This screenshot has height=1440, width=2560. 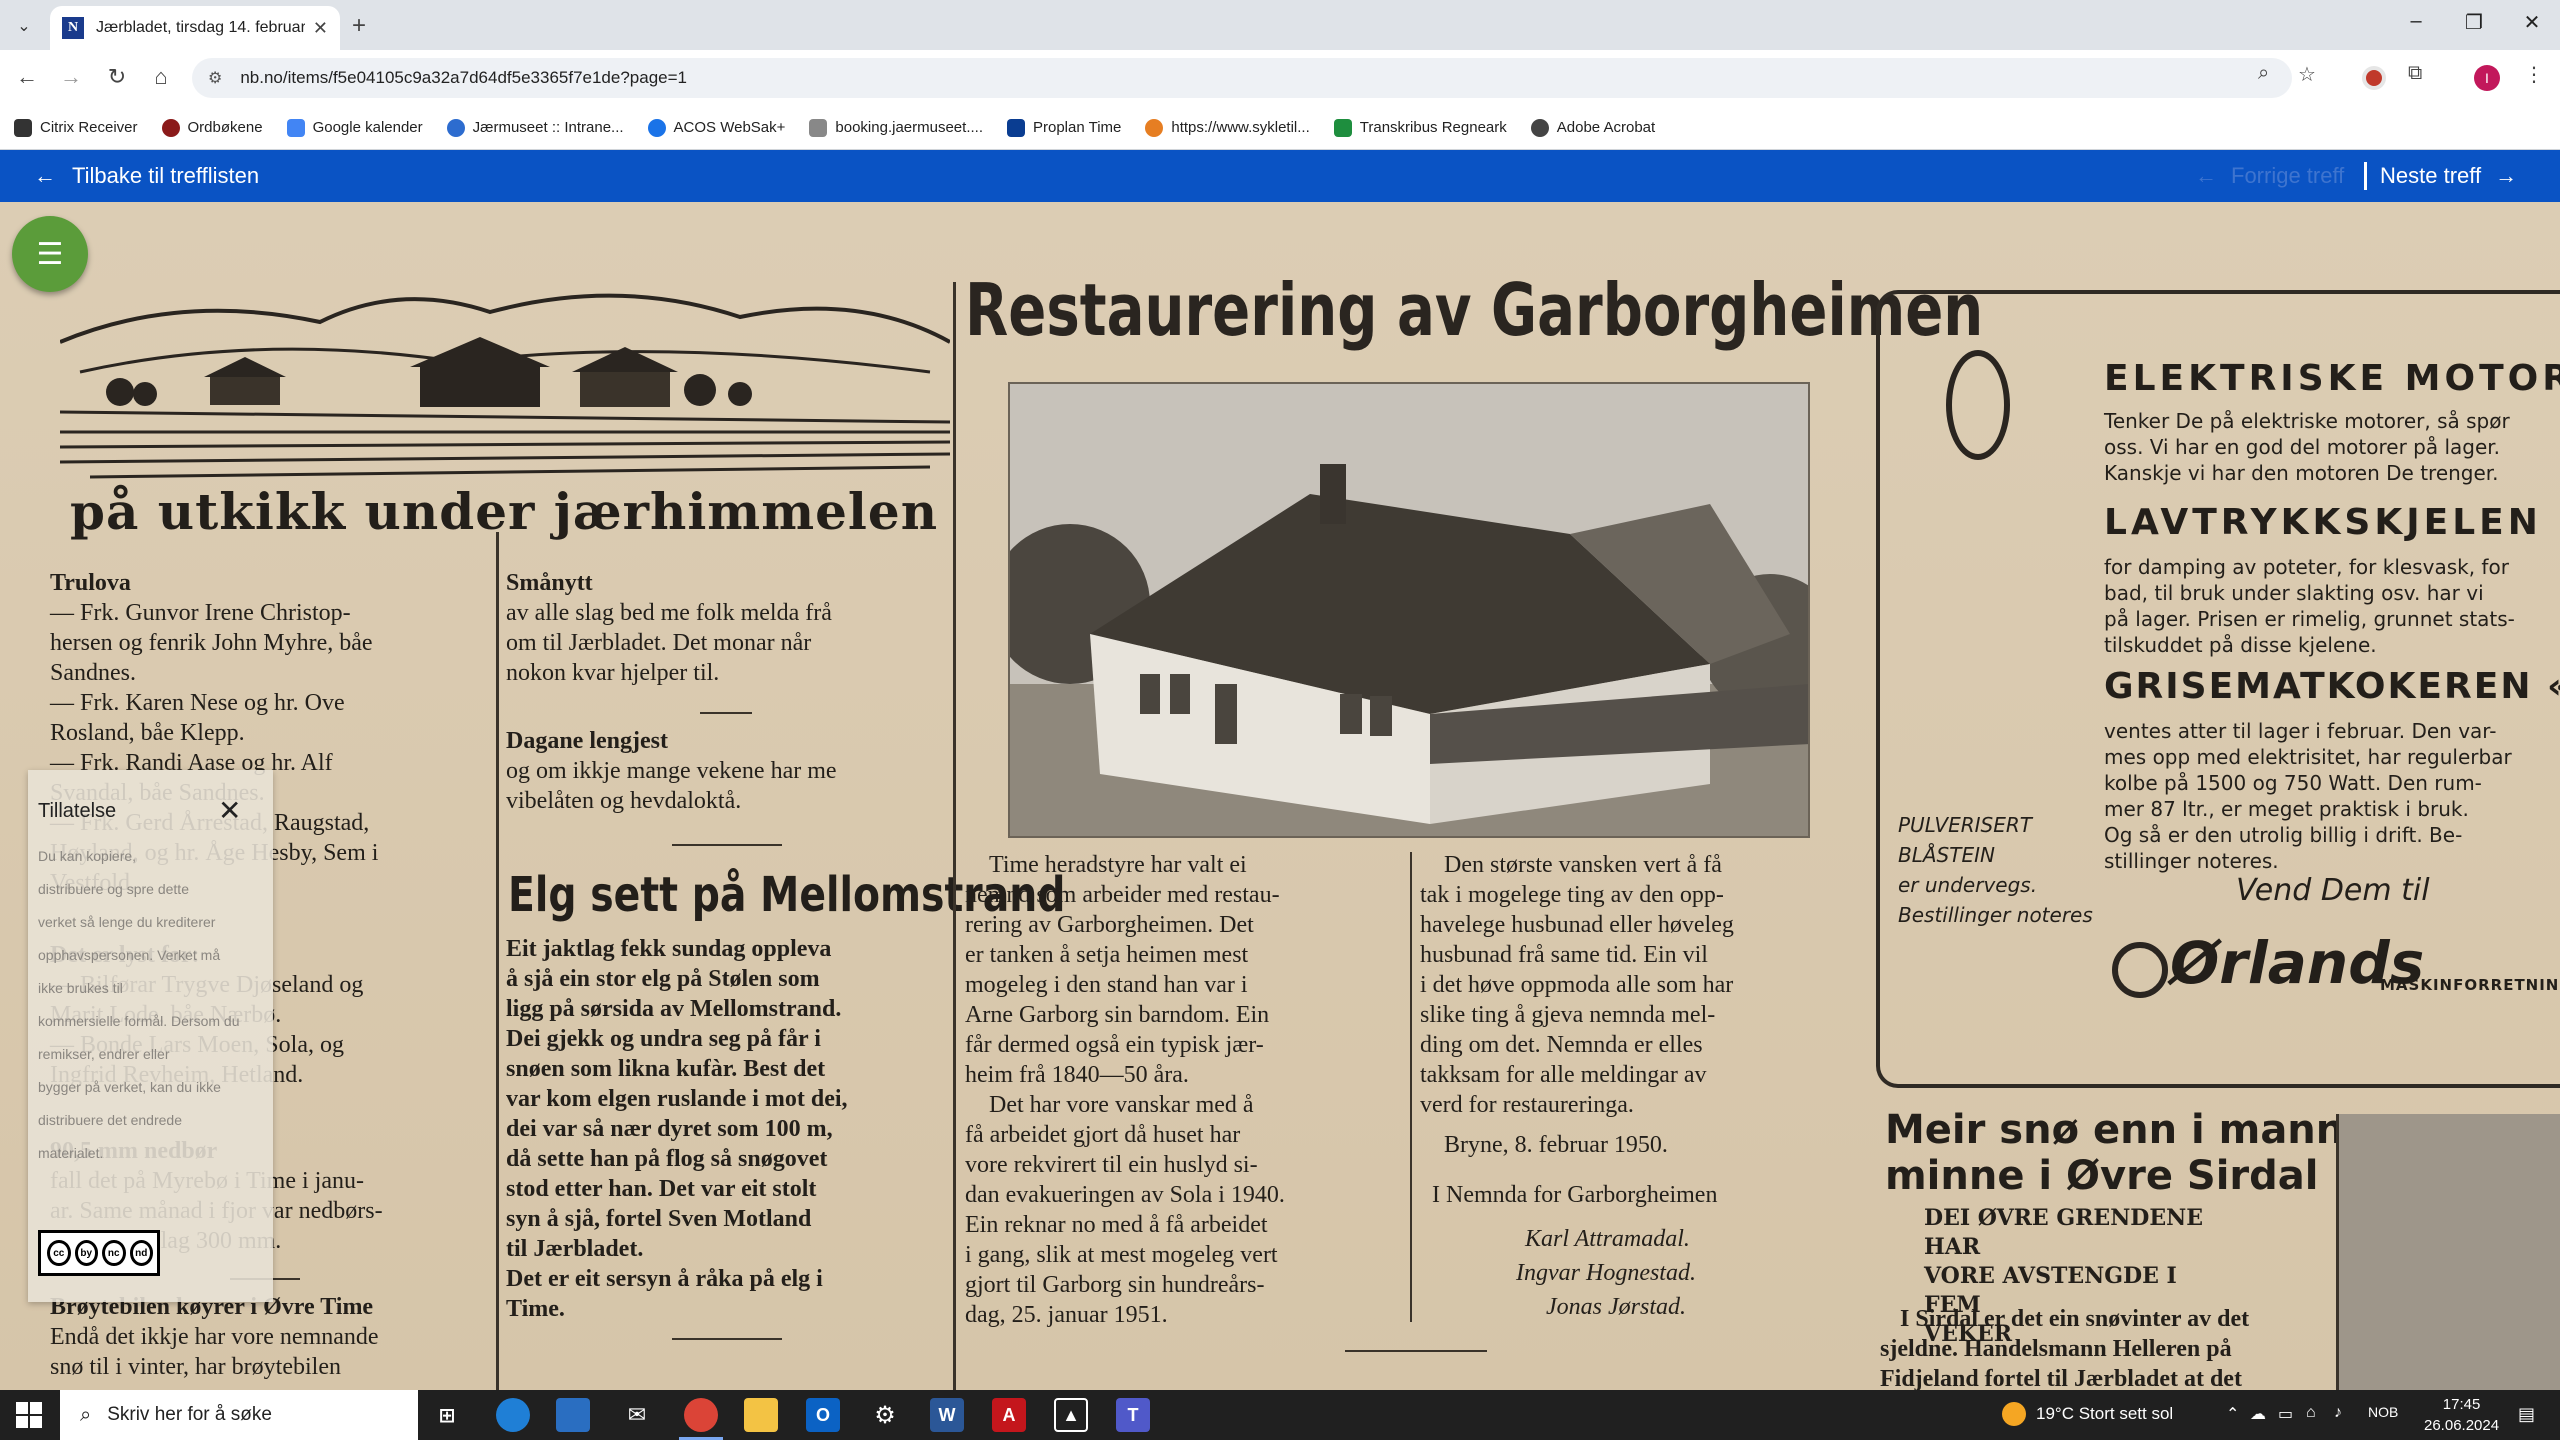 What do you see at coordinates (2383, 1412) in the screenshot?
I see `language-indicator: NOB` at bounding box center [2383, 1412].